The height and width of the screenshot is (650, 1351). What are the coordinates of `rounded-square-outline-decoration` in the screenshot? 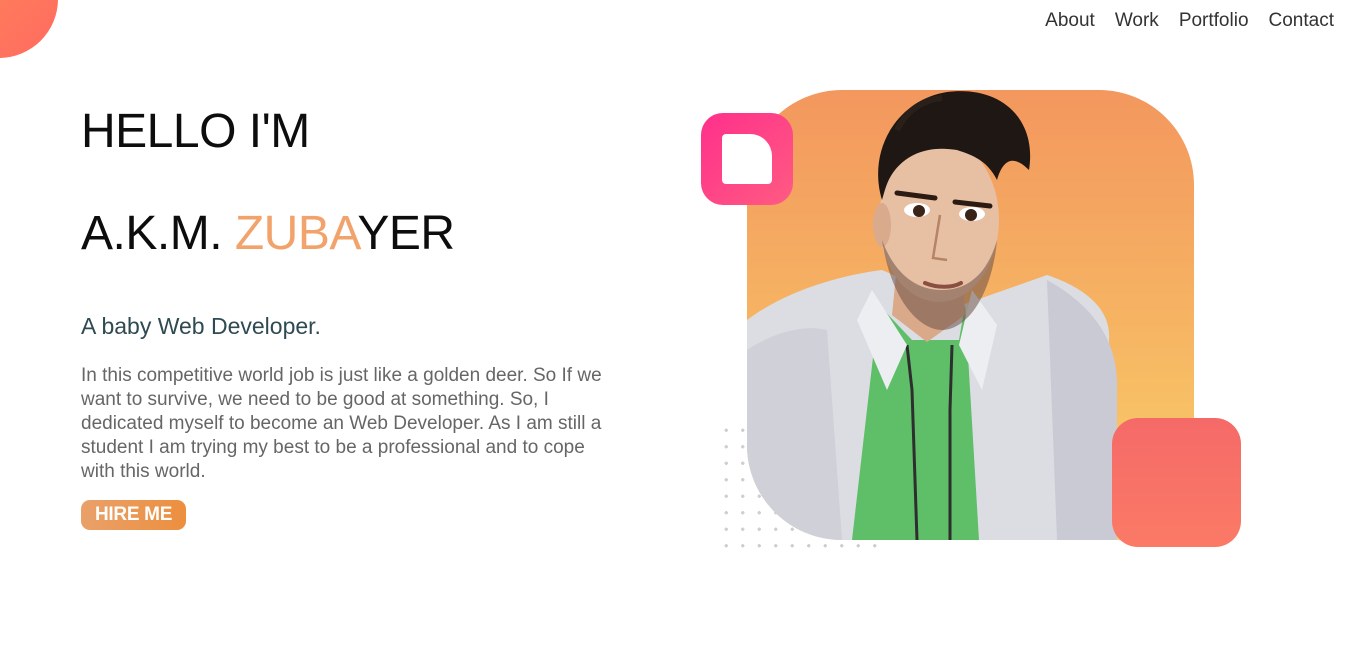 It's located at (747, 159).